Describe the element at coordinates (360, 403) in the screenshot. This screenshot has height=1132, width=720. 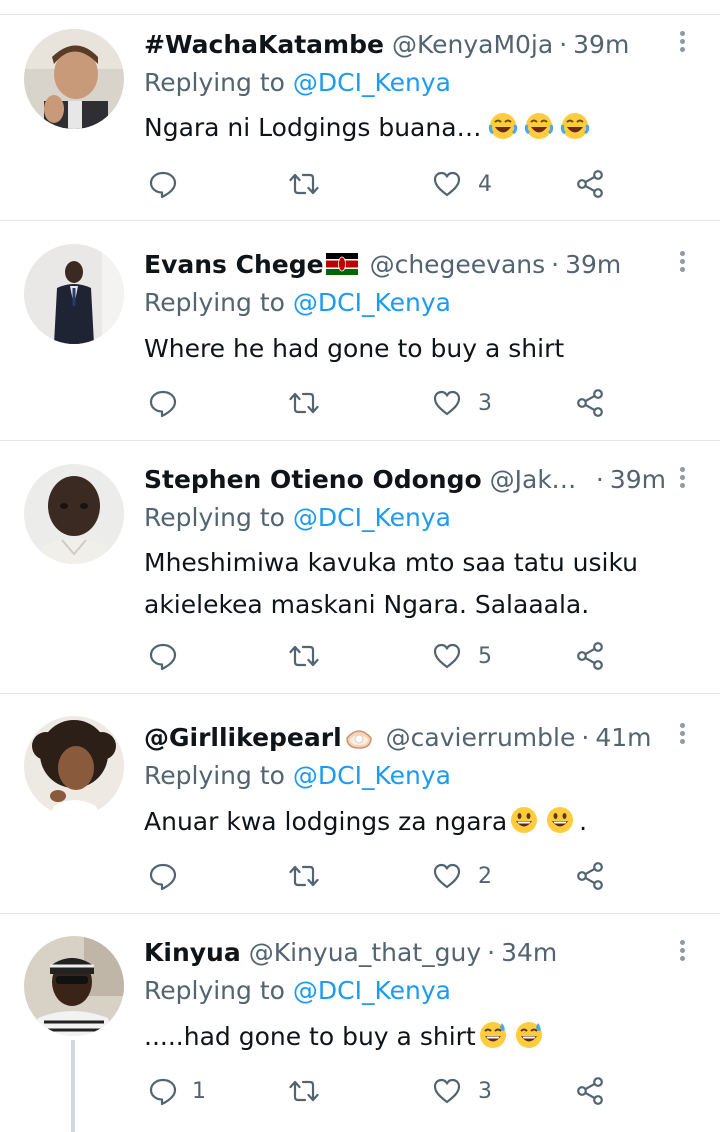
I see `tweet-actions: 3` at that location.